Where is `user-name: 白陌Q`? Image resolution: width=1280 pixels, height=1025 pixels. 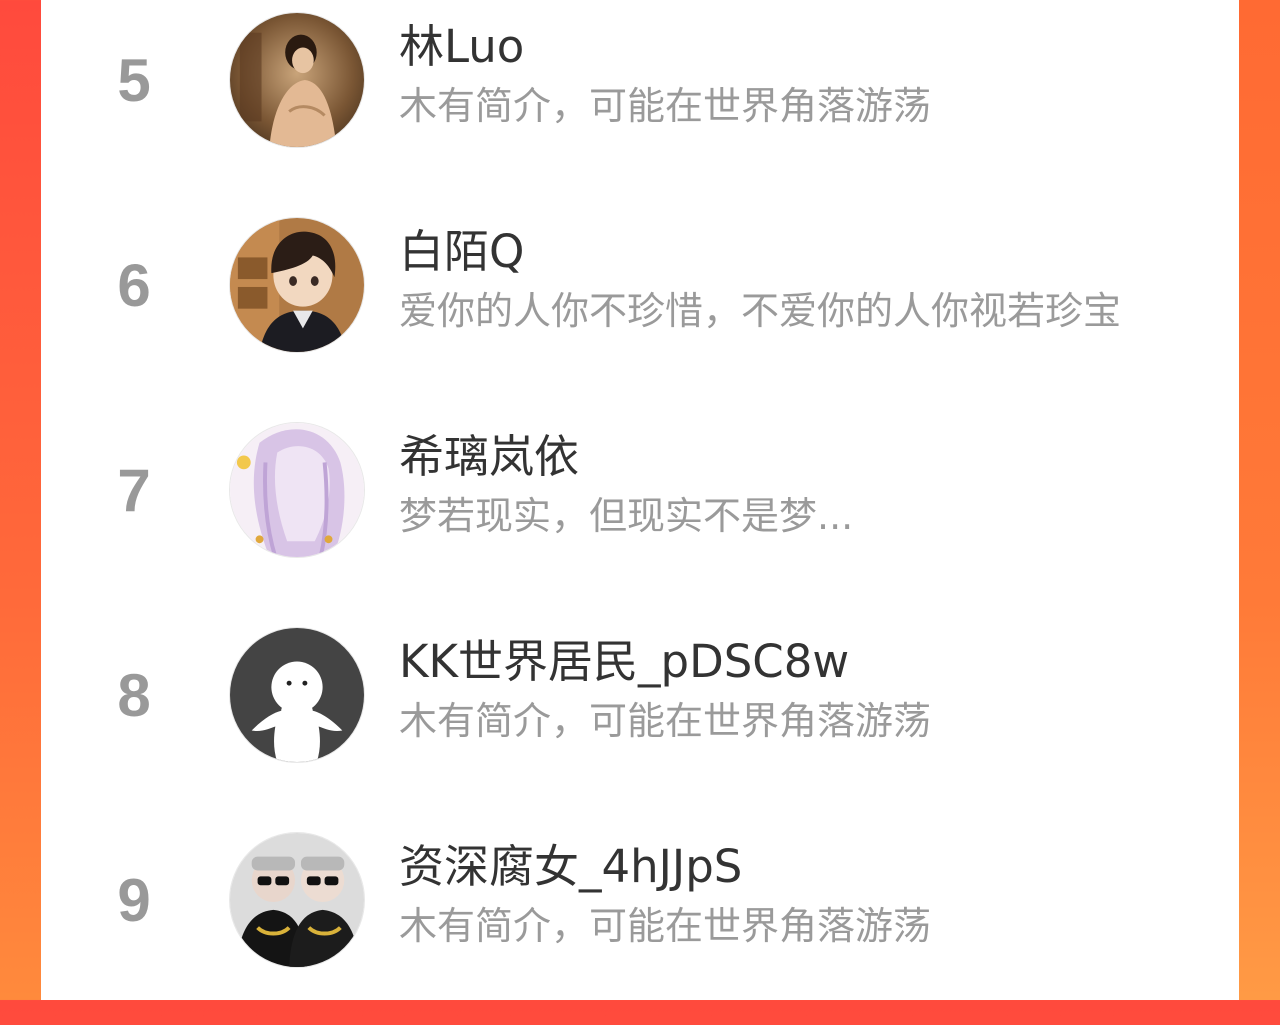 user-name: 白陌Q is located at coordinates (461, 252).